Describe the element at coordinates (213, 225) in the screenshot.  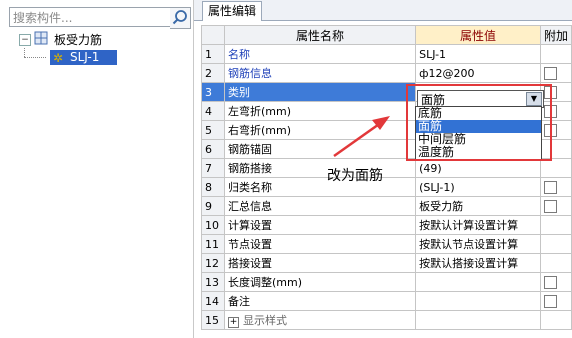
I see `row-number: 10` at that location.